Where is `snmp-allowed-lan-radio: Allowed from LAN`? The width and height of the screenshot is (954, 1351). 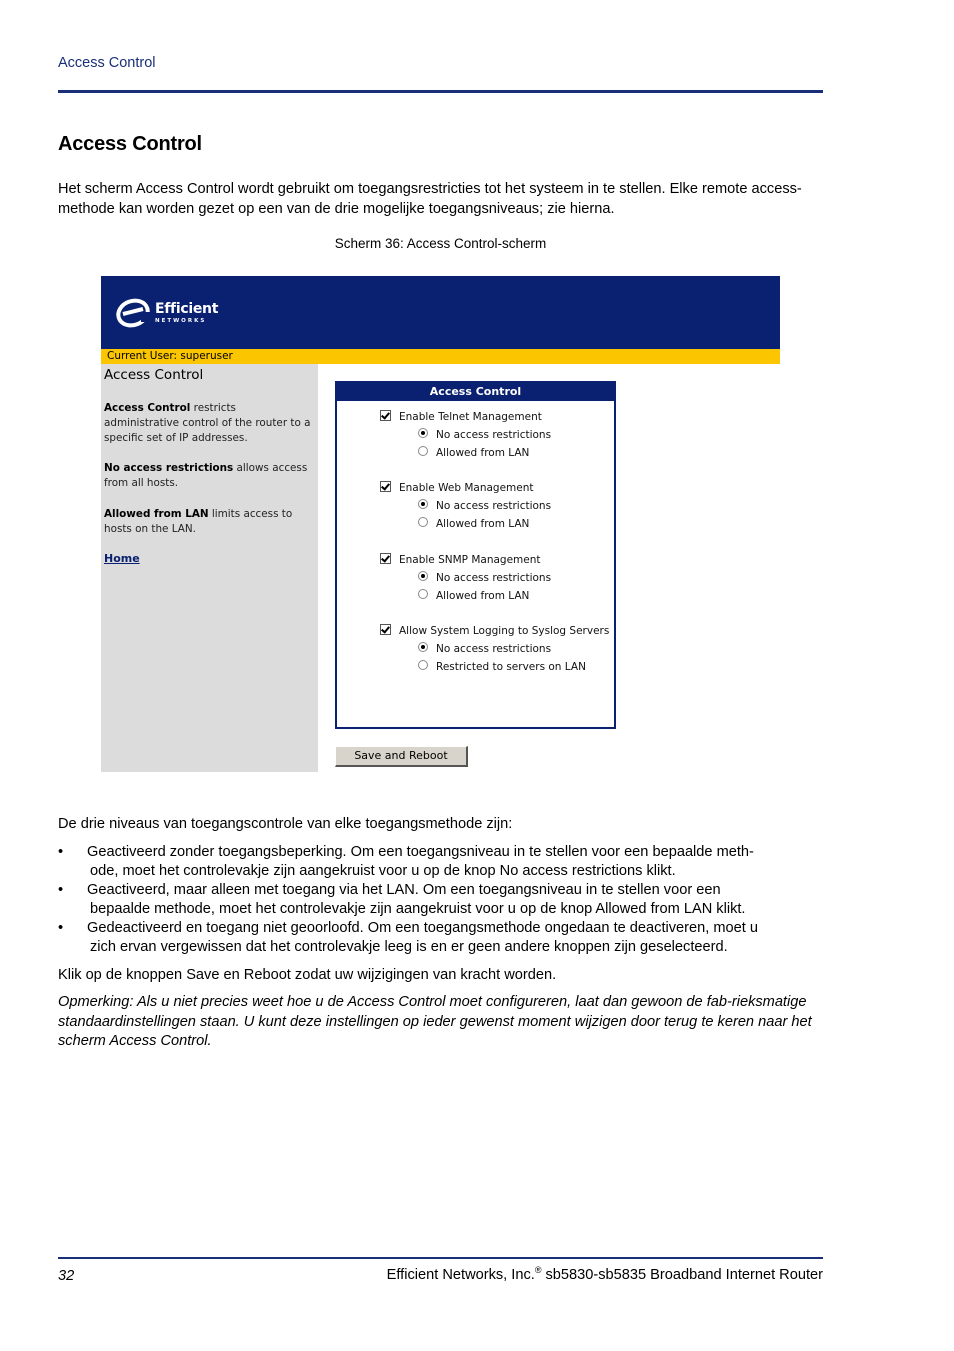
snmp-allowed-lan-radio: Allowed from LAN is located at coordinates (473, 595).